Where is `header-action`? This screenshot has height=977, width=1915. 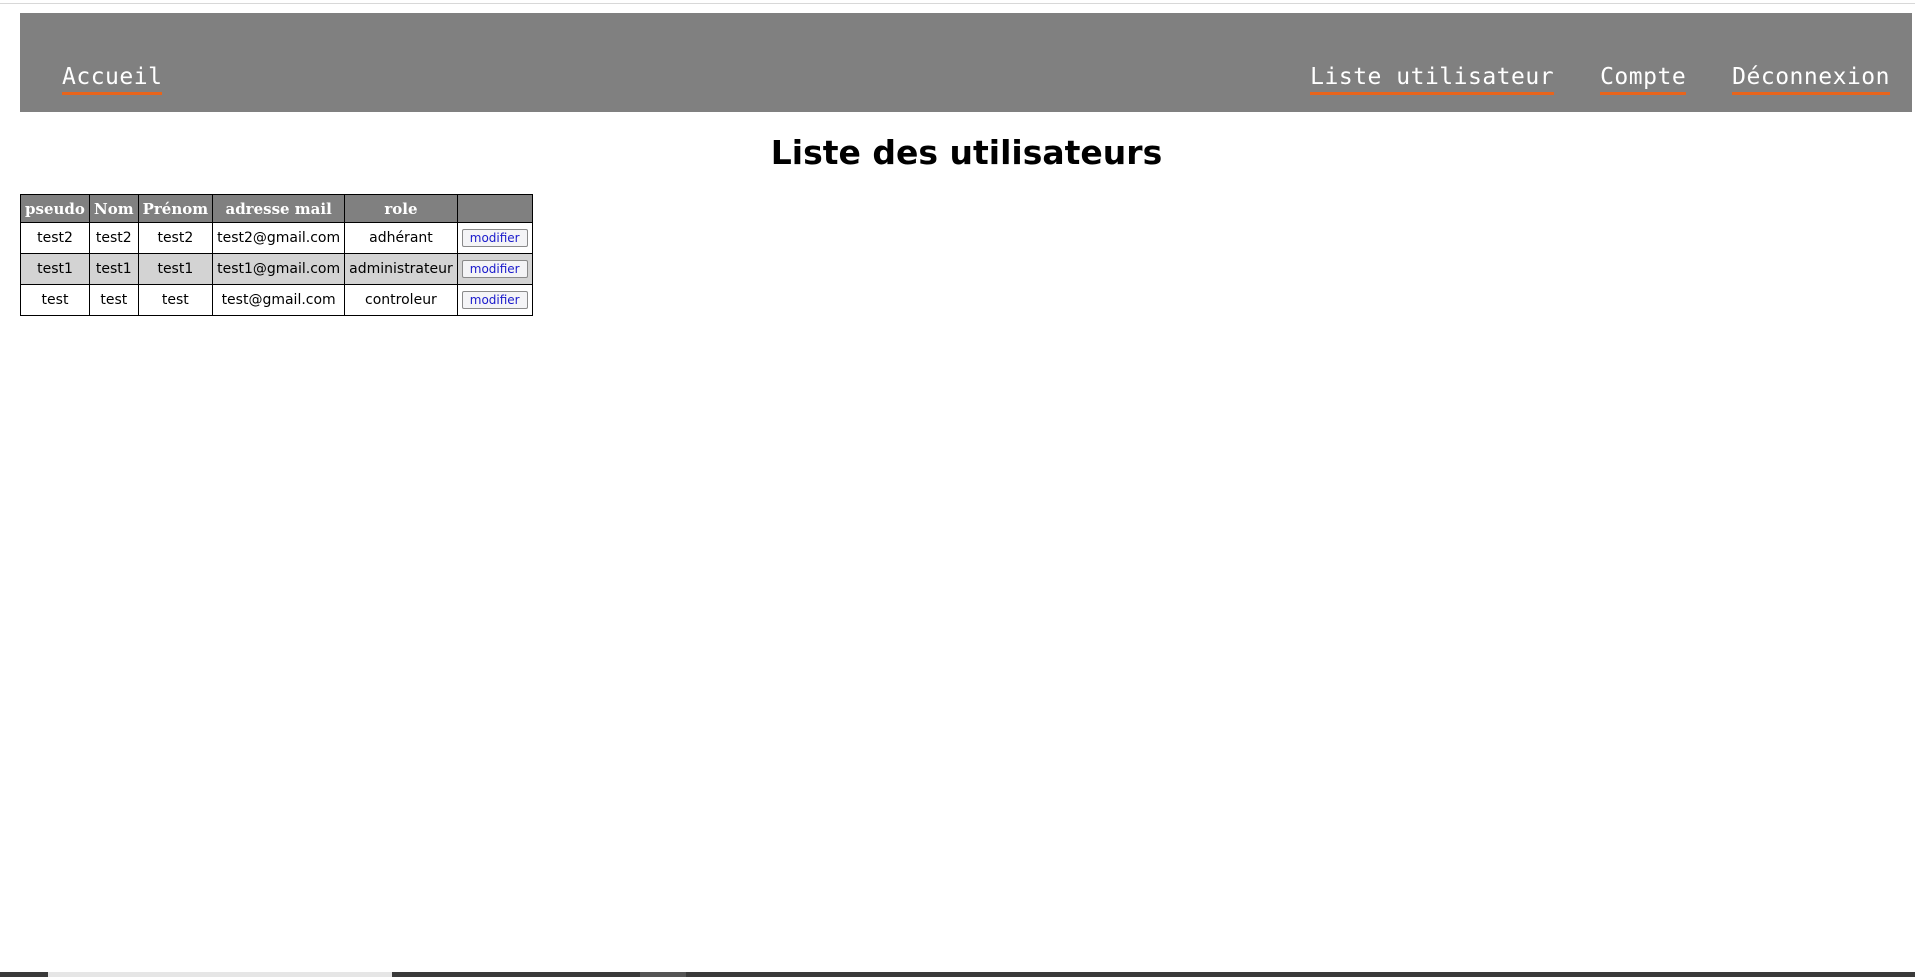 header-action is located at coordinates (494, 208).